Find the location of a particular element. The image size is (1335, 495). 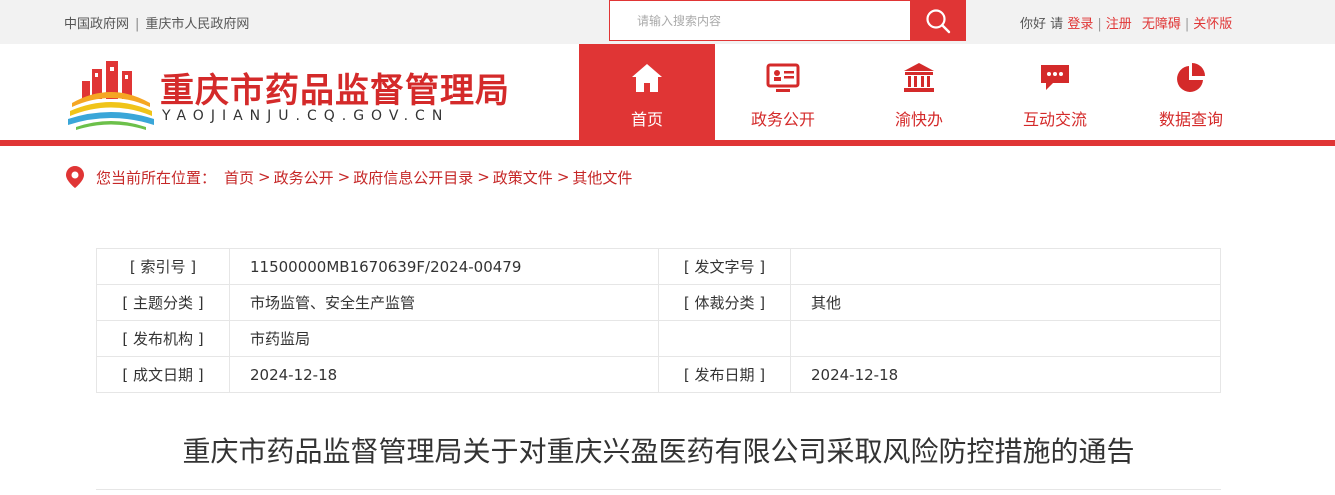

breadcrumb-link: 政府信息公开目录 is located at coordinates (413, 177).